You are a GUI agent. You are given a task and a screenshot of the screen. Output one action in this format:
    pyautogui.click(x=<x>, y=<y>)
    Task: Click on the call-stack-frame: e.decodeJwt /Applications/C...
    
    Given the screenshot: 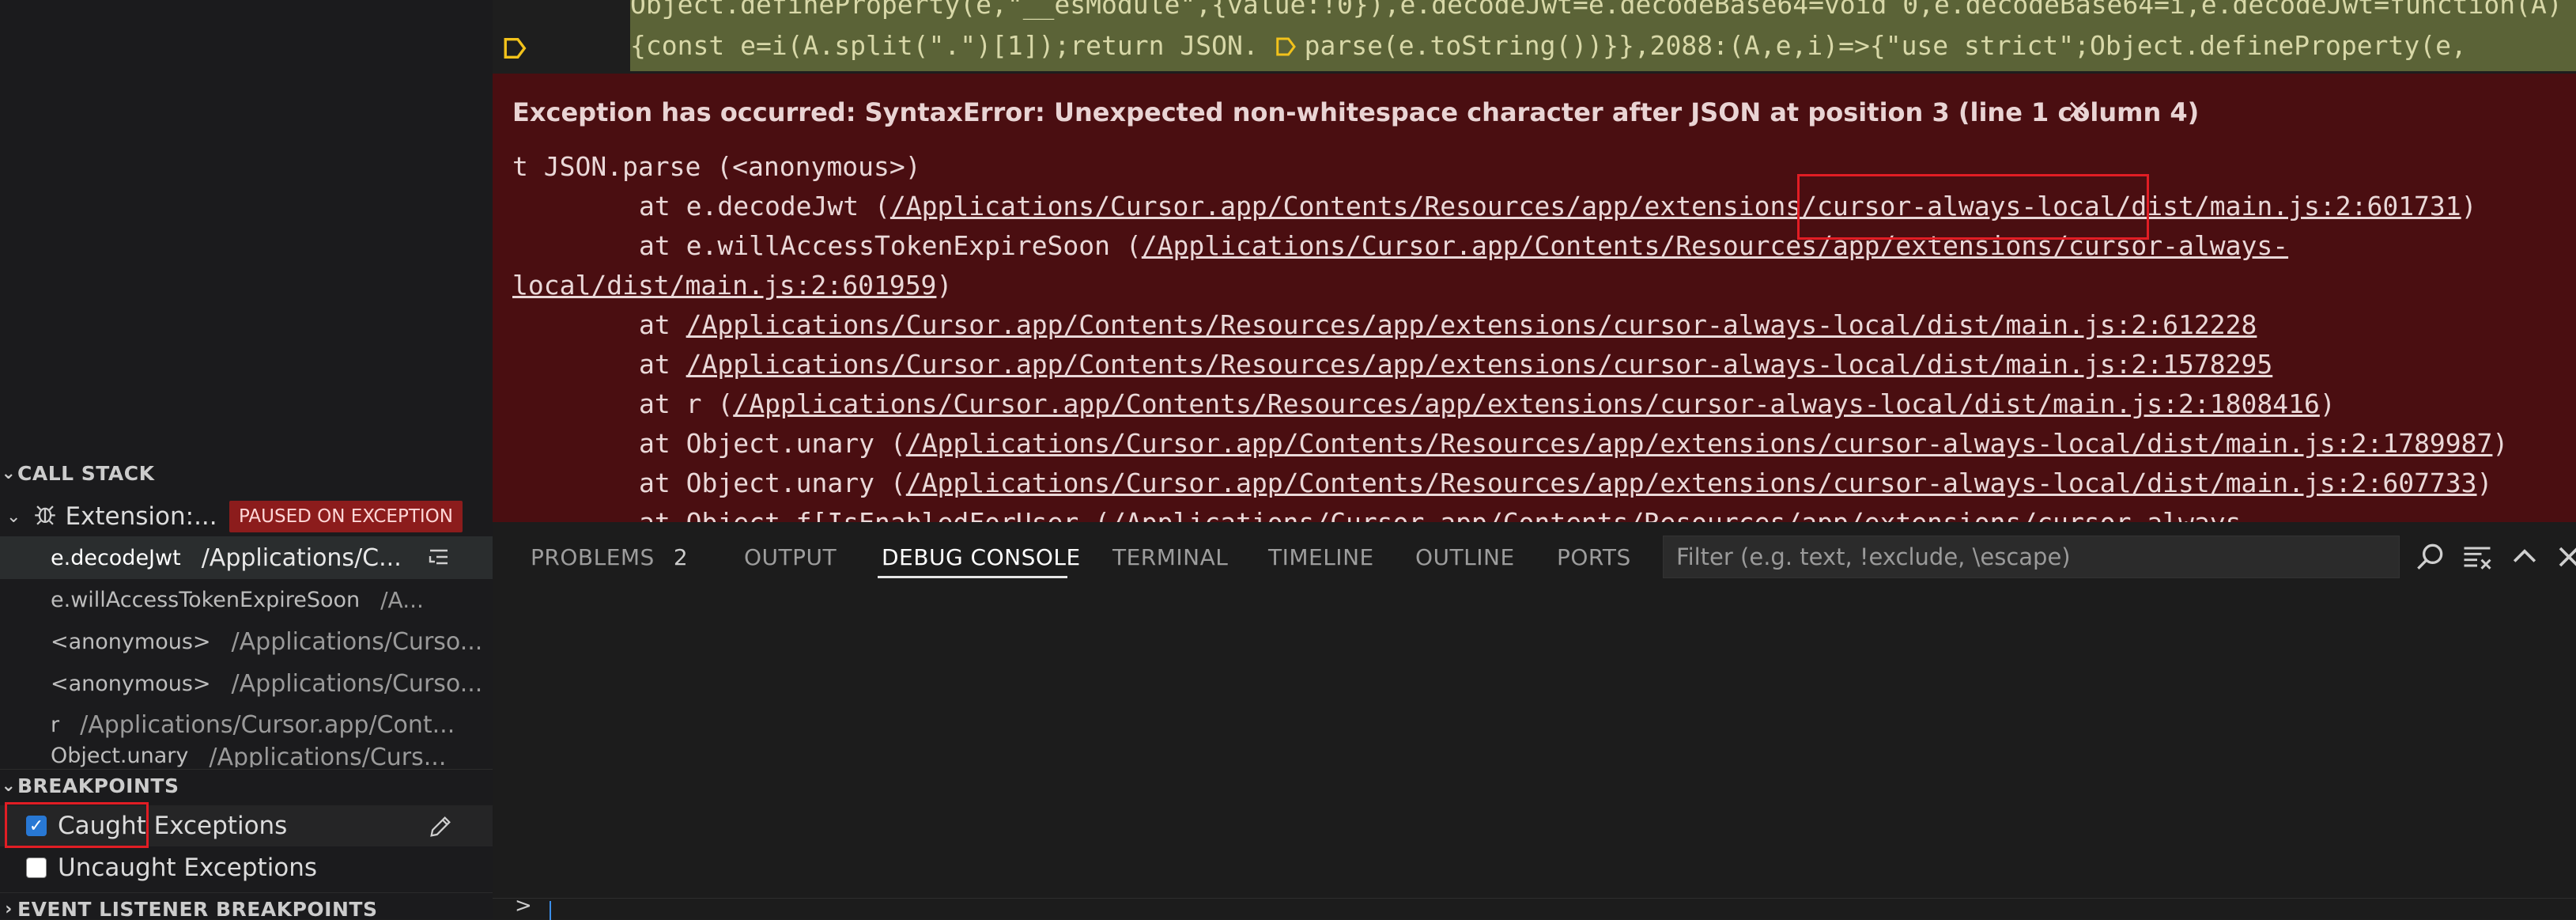 What is the action you would take?
    pyautogui.click(x=246, y=557)
    